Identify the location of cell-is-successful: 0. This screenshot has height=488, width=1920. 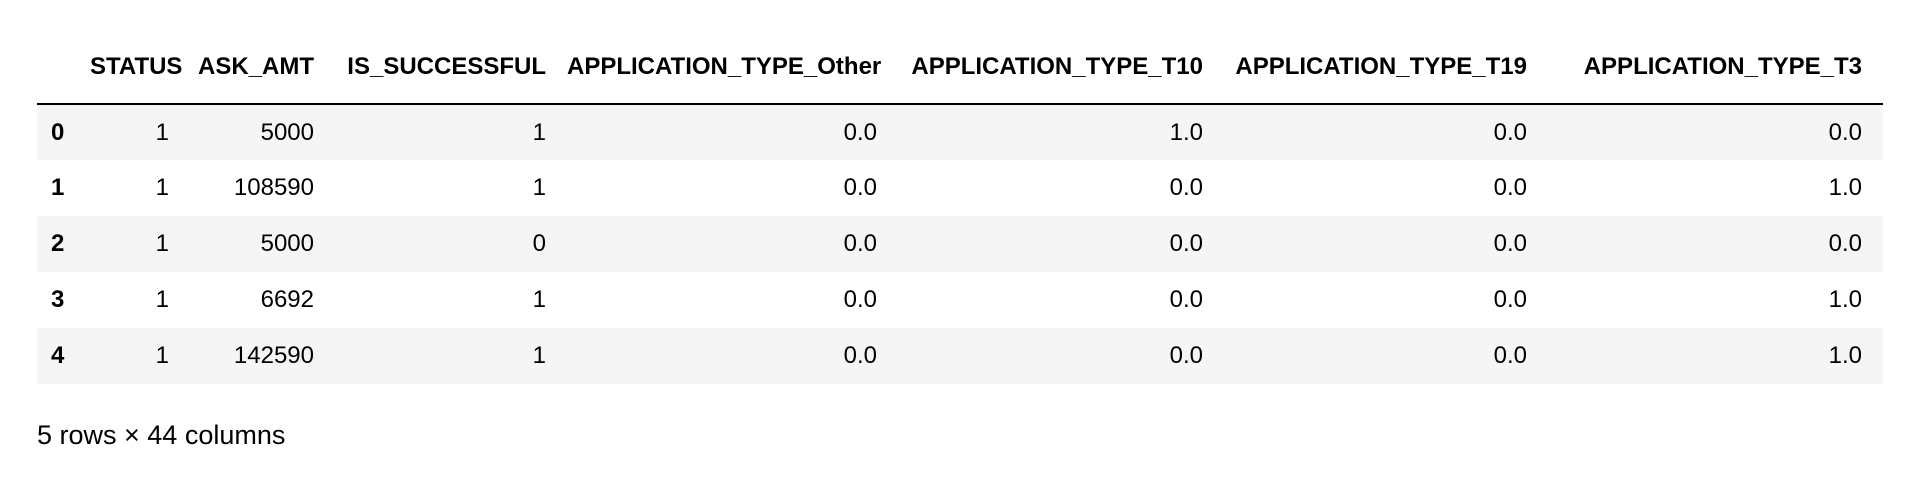
(539, 243).